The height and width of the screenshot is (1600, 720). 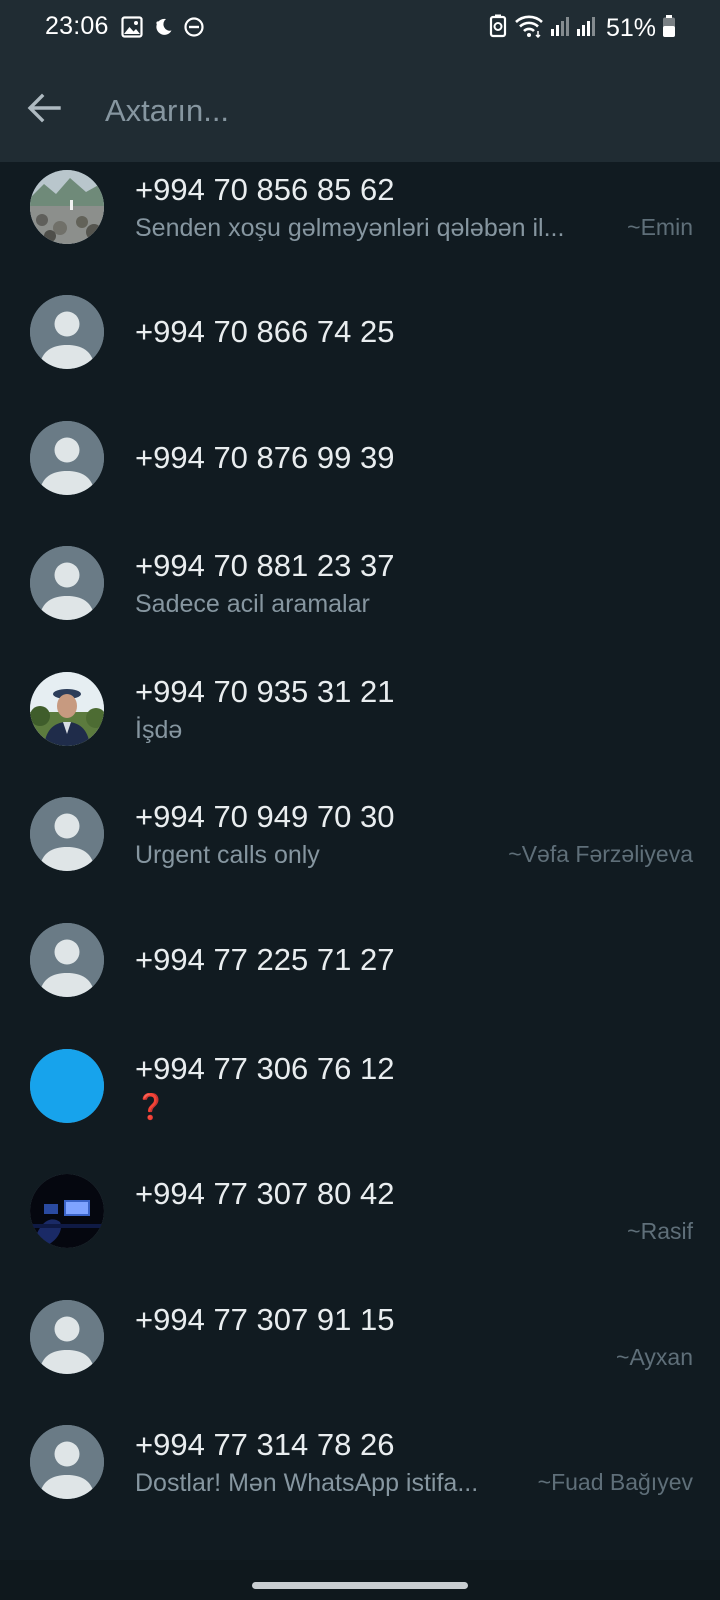 What do you see at coordinates (227, 855) in the screenshot?
I see `contact-about: Urgent calls only` at bounding box center [227, 855].